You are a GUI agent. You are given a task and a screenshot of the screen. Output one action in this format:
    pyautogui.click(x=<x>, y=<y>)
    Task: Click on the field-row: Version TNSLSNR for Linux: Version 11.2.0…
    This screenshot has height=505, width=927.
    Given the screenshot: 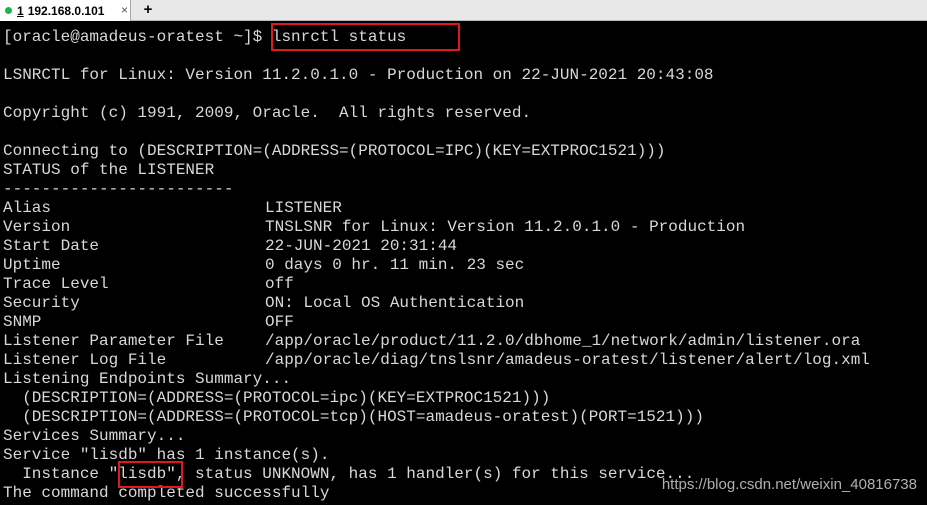 What is the action you would take?
    pyautogui.click(x=374, y=227)
    